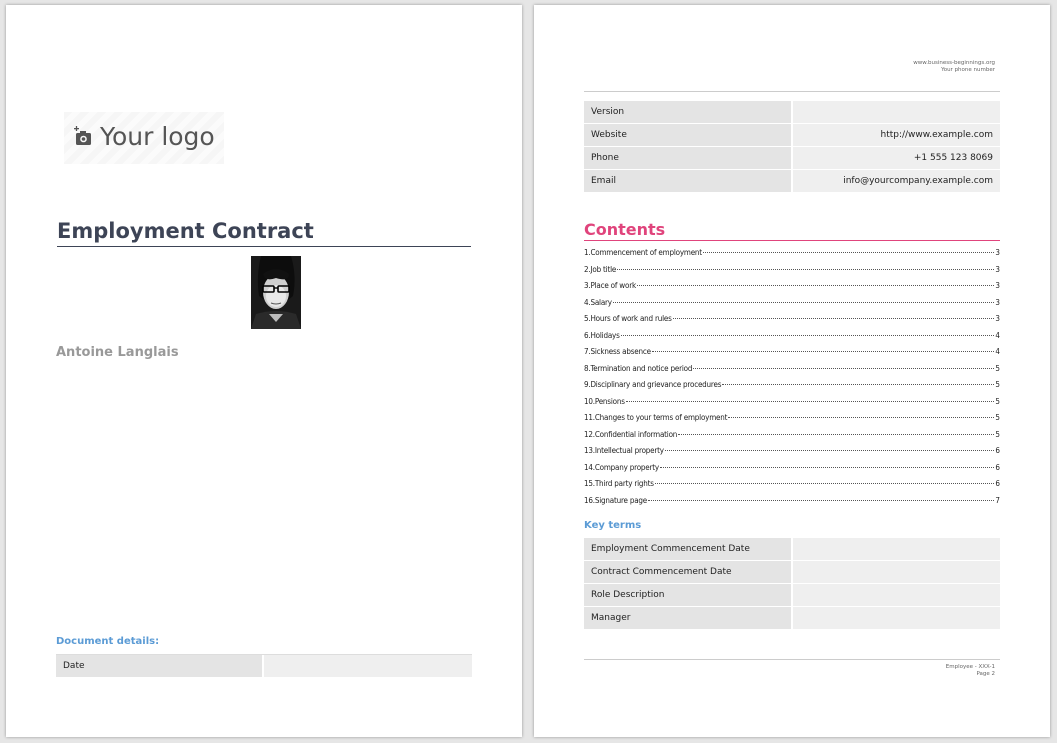 The width and height of the screenshot is (1057, 743). Describe the element at coordinates (616, 500) in the screenshot. I see `toc-item-label: 16.Signature page` at that location.